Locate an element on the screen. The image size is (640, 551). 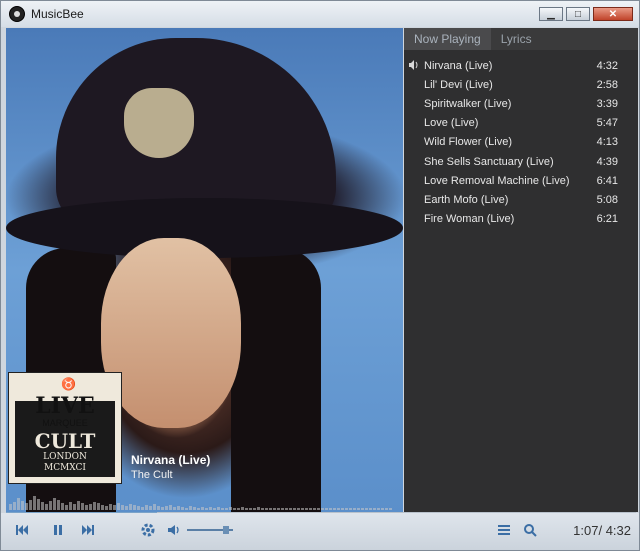
search-button is located at coordinates (530, 530).